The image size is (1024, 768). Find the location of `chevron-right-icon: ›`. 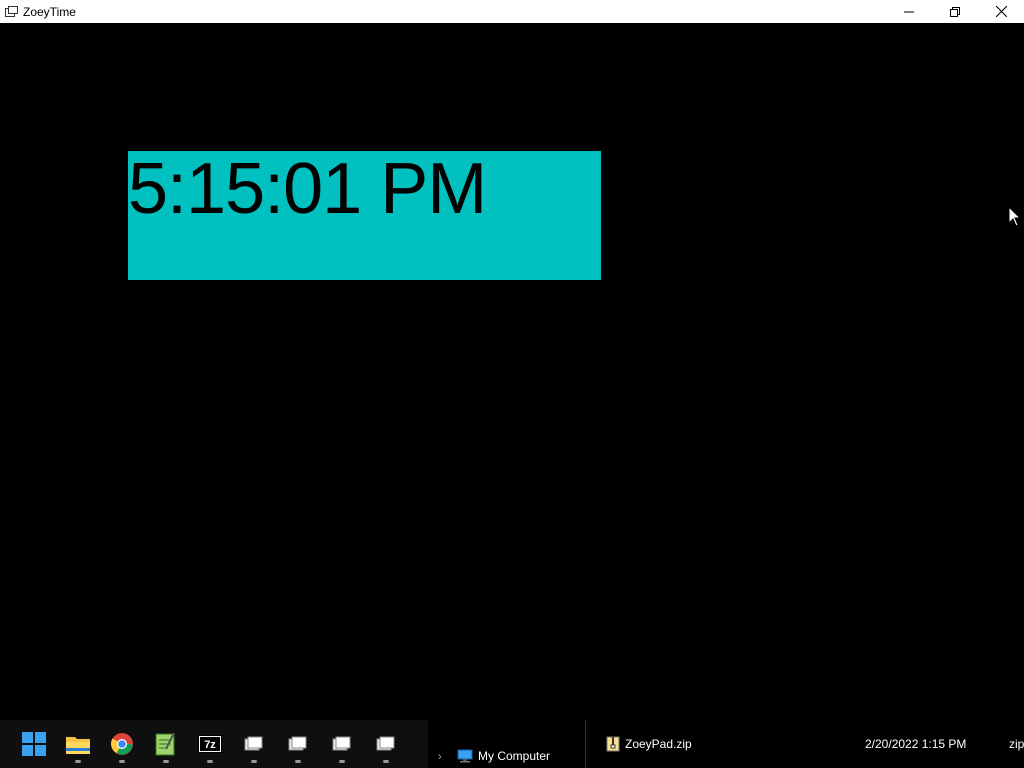

chevron-right-icon: › is located at coordinates (440, 757).